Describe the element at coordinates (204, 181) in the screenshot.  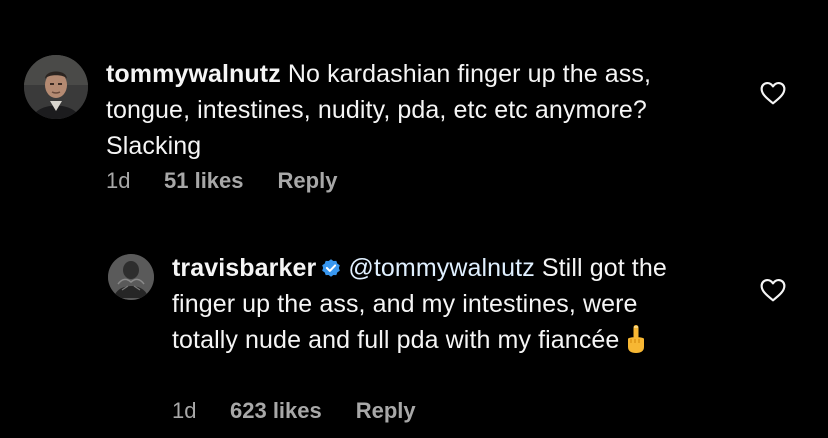
I see `comment-likes-count: 51 likes` at that location.